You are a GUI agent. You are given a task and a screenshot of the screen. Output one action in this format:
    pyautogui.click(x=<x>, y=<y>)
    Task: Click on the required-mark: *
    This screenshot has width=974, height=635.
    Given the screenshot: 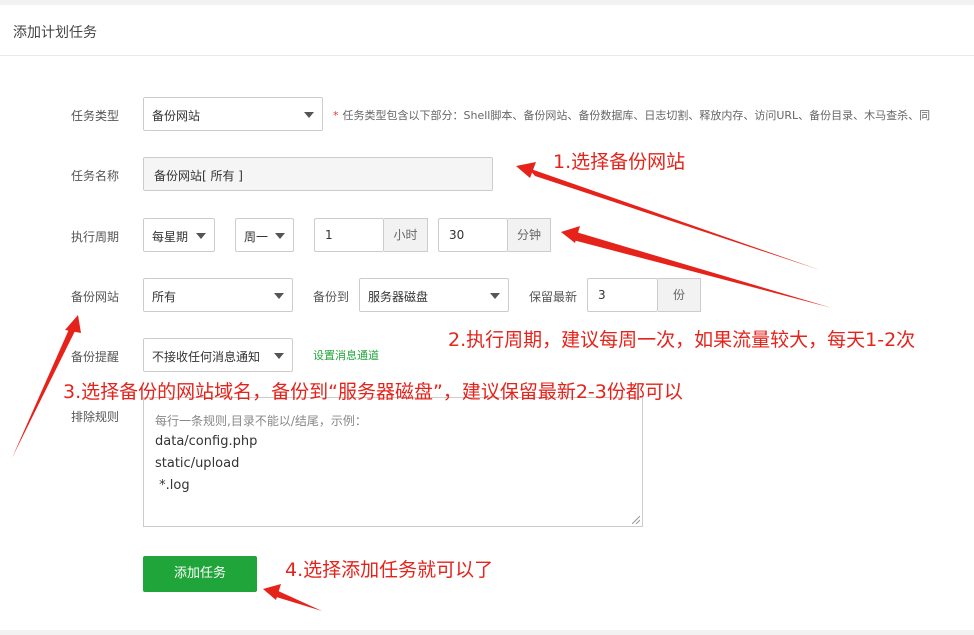 What is the action you would take?
    pyautogui.click(x=336, y=115)
    